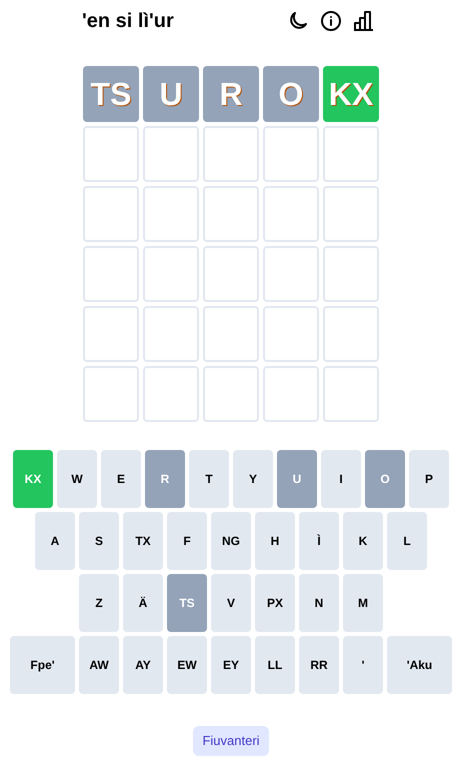  Describe the element at coordinates (77, 479) in the screenshot. I see `keyboard-key: W` at that location.